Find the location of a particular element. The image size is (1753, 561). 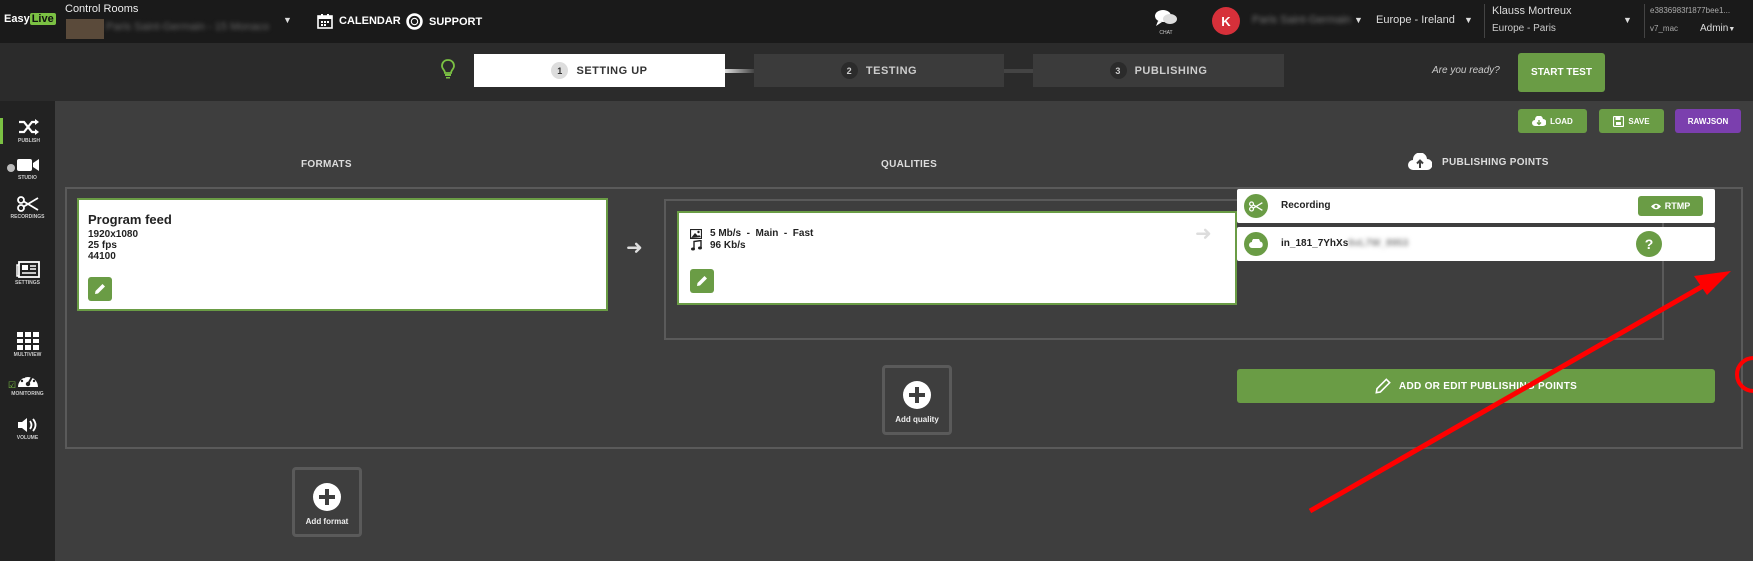

annotation-arrow is located at coordinates (1519, 392).